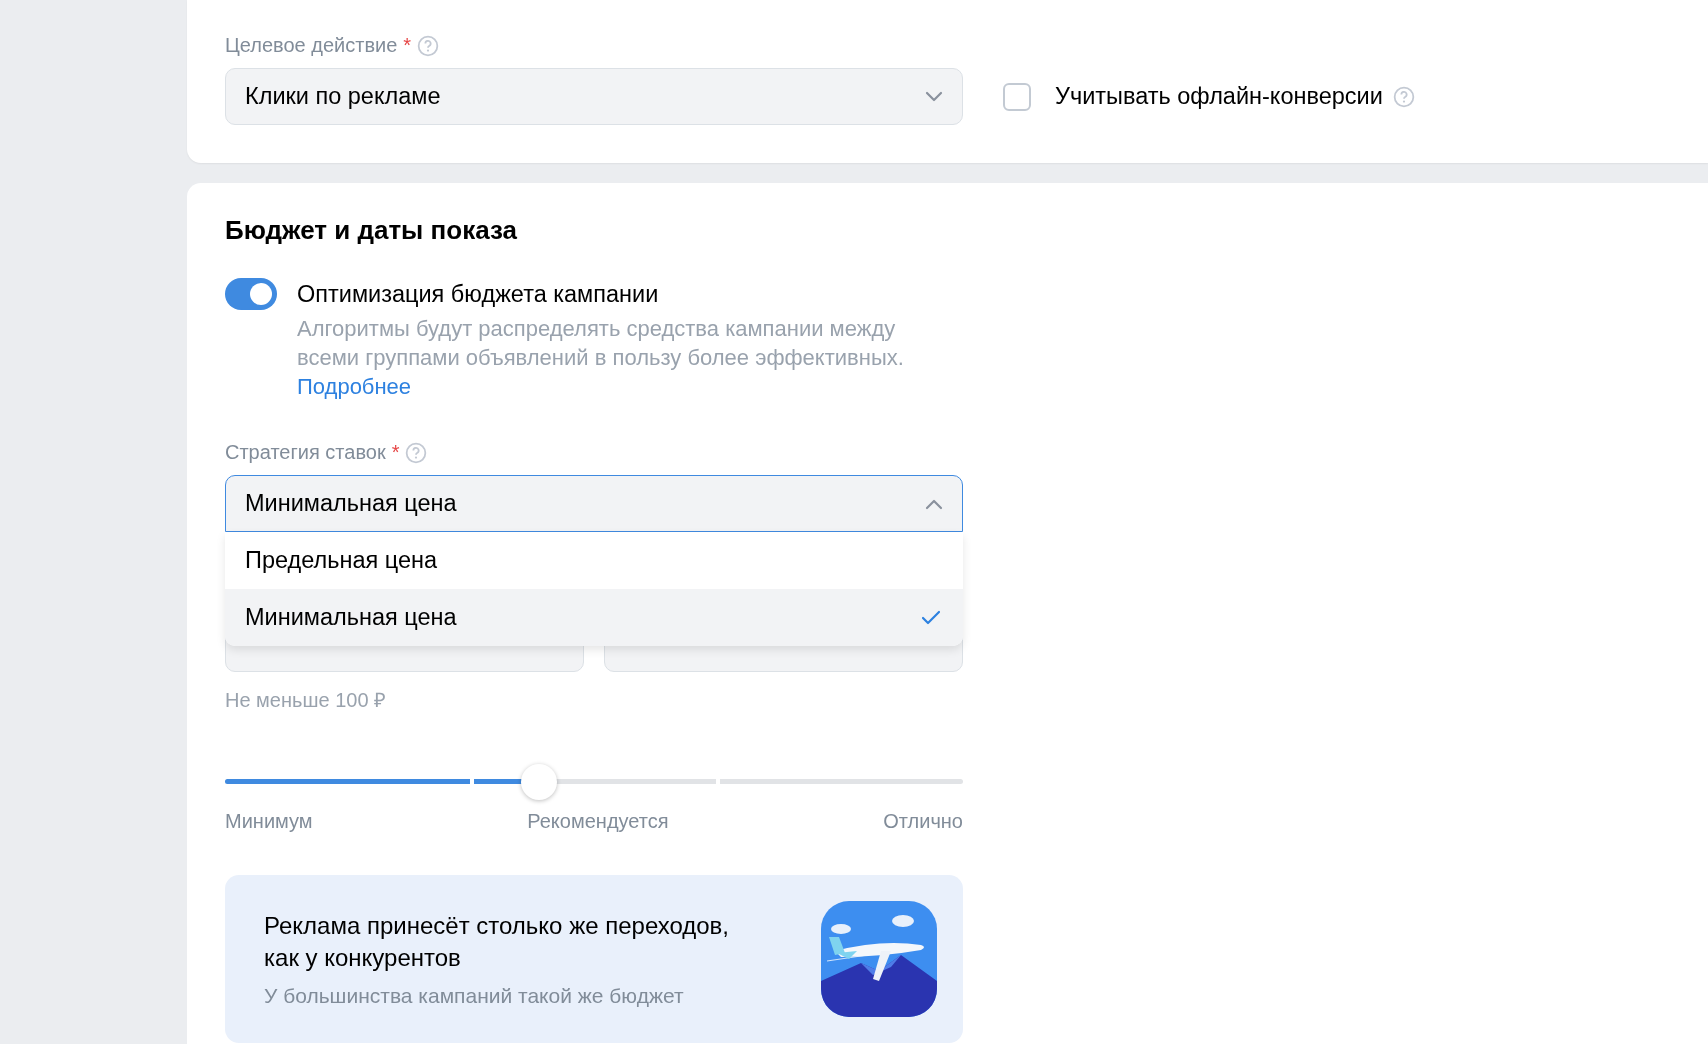 The image size is (1708, 1044). Describe the element at coordinates (1017, 96) in the screenshot. I see `checkbox` at that location.